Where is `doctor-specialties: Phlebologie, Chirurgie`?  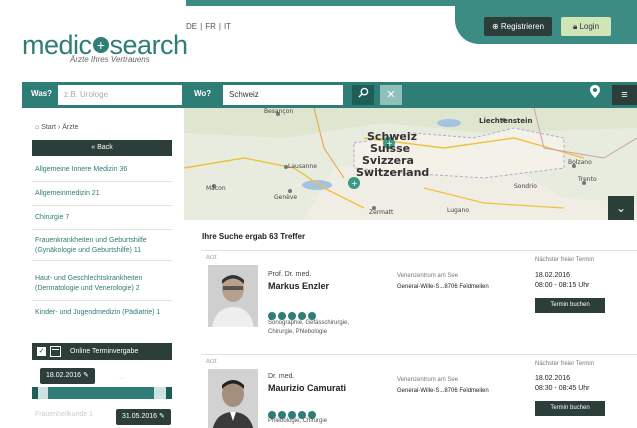 doctor-specialties: Phlebologie, Chirurgie is located at coordinates (297, 421).